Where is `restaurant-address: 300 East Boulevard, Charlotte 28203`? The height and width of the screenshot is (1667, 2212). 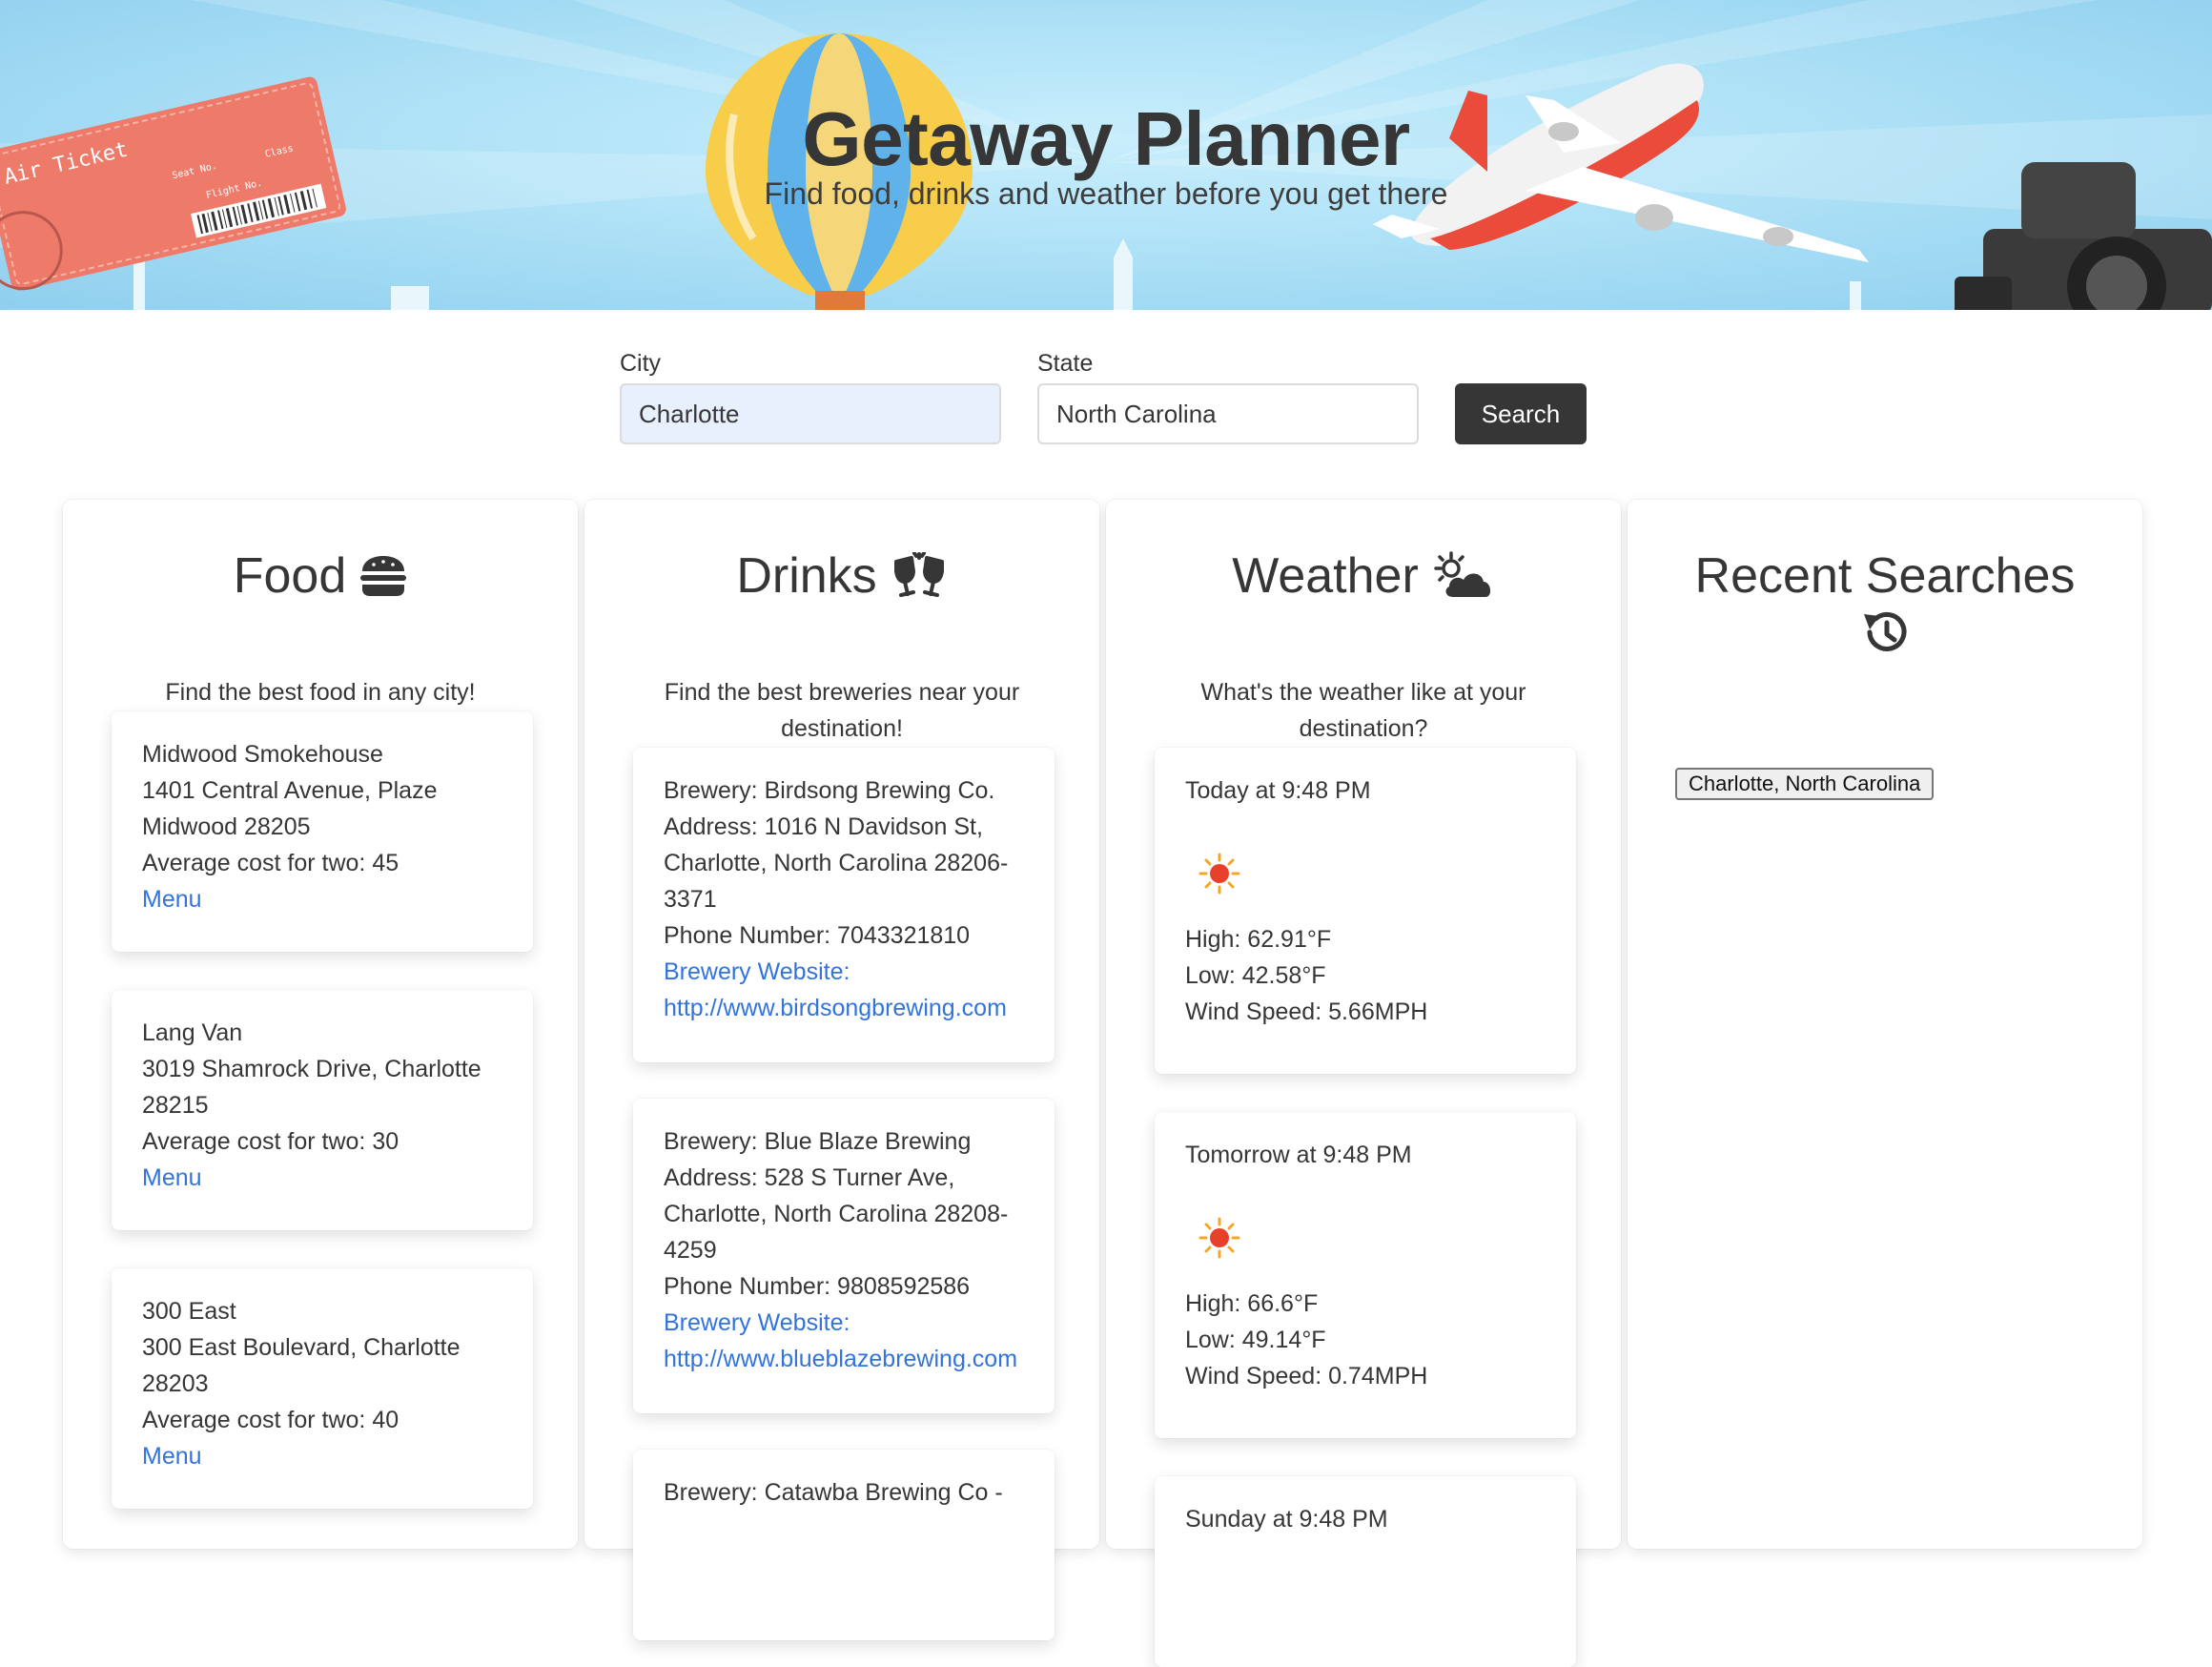
restaurant-address: 300 East Boulevard, Charlotte 28203 is located at coordinates (301, 1365).